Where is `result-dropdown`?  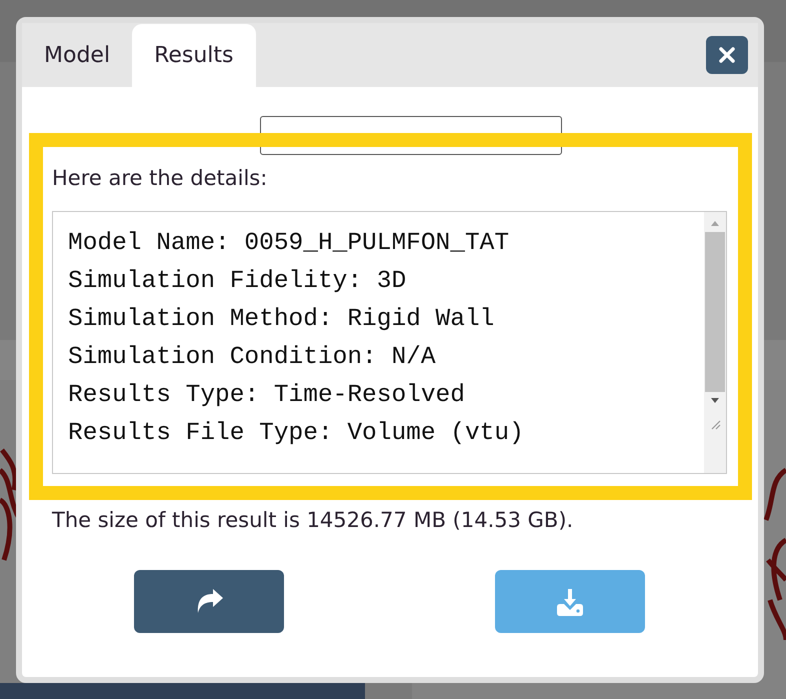 result-dropdown is located at coordinates (411, 135).